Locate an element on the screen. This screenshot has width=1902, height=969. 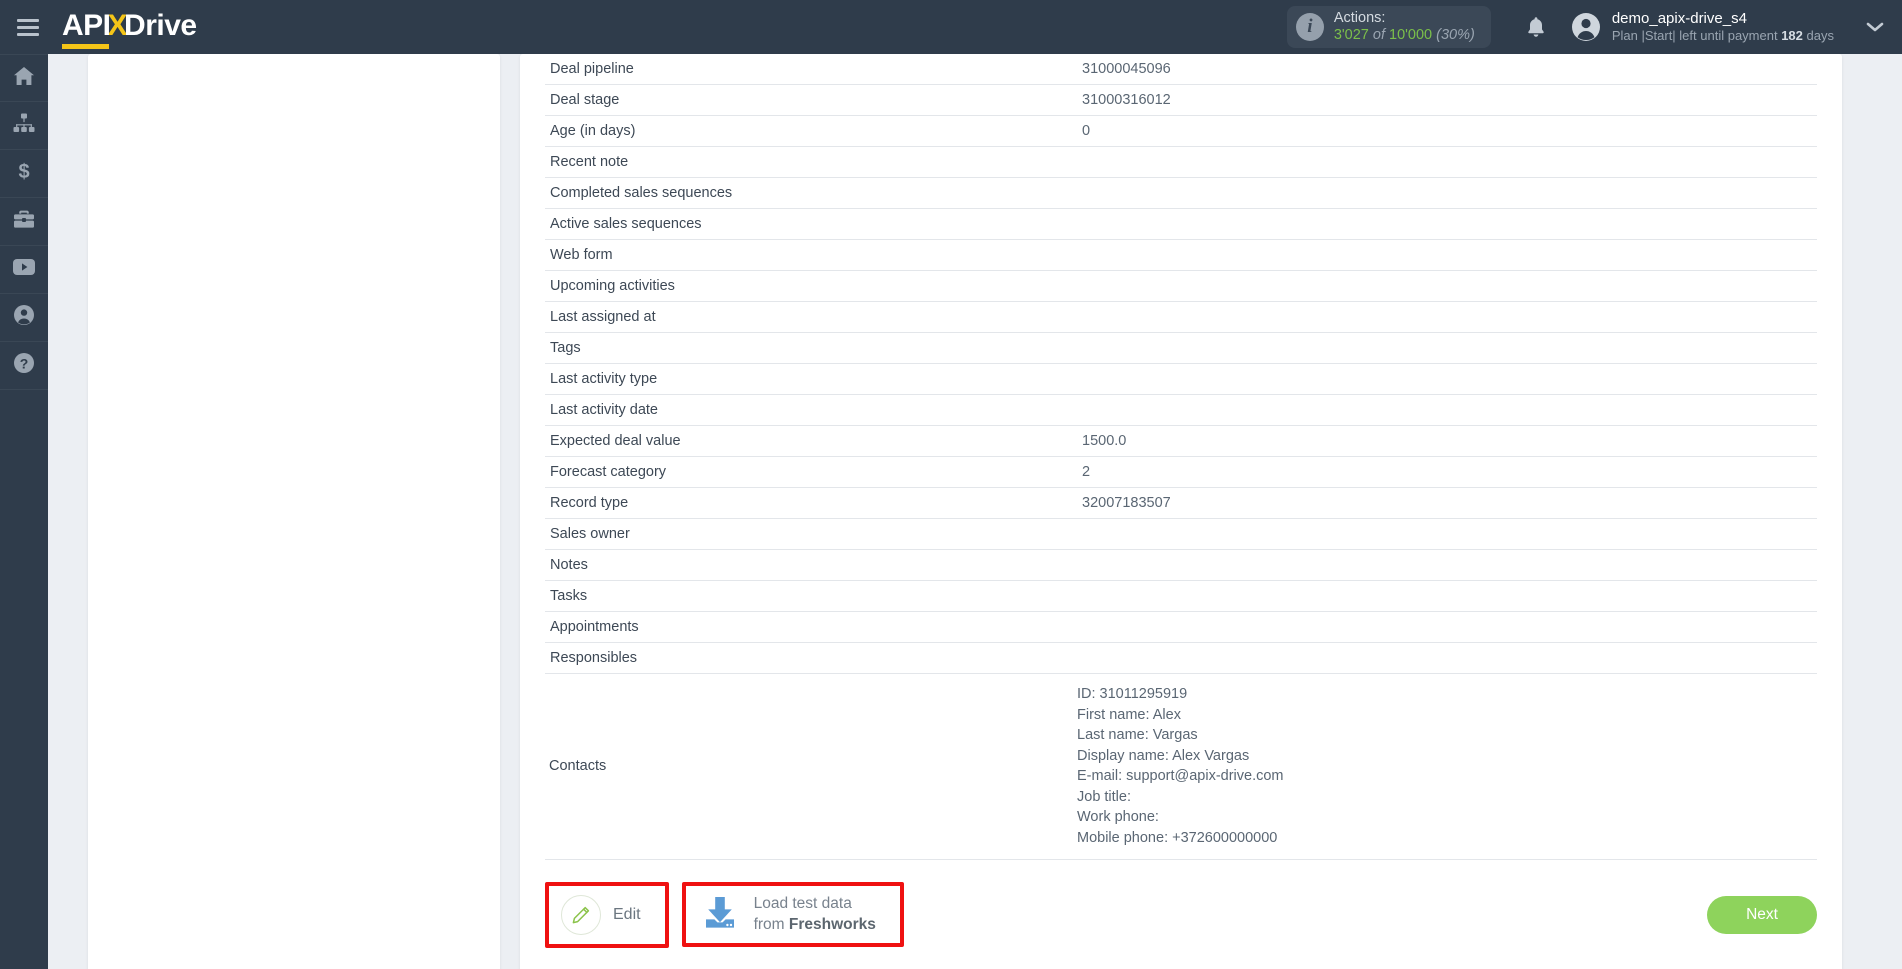
field-label: Appointments is located at coordinates (809, 627).